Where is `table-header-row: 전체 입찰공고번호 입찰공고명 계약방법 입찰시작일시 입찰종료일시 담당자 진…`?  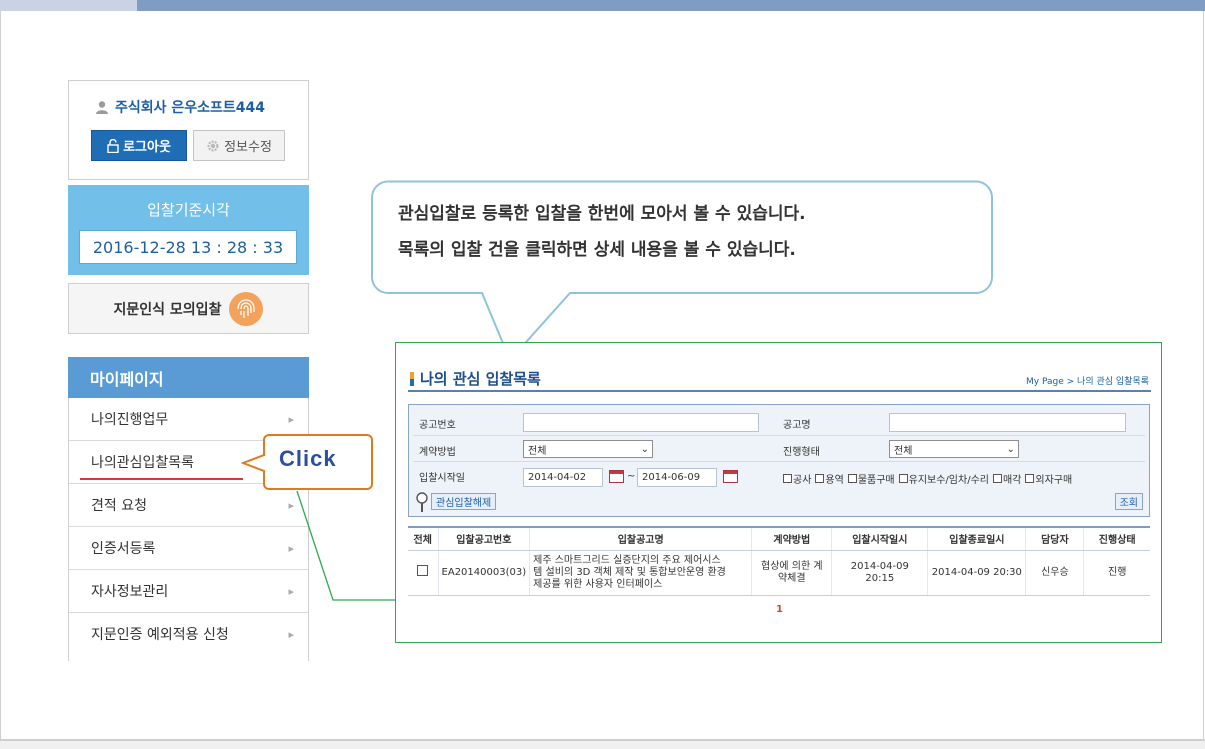 table-header-row: 전체 입찰공고번호 입찰공고명 계약방법 입찰시작일시 입찰종료일시 담당자 진… is located at coordinates (779, 538).